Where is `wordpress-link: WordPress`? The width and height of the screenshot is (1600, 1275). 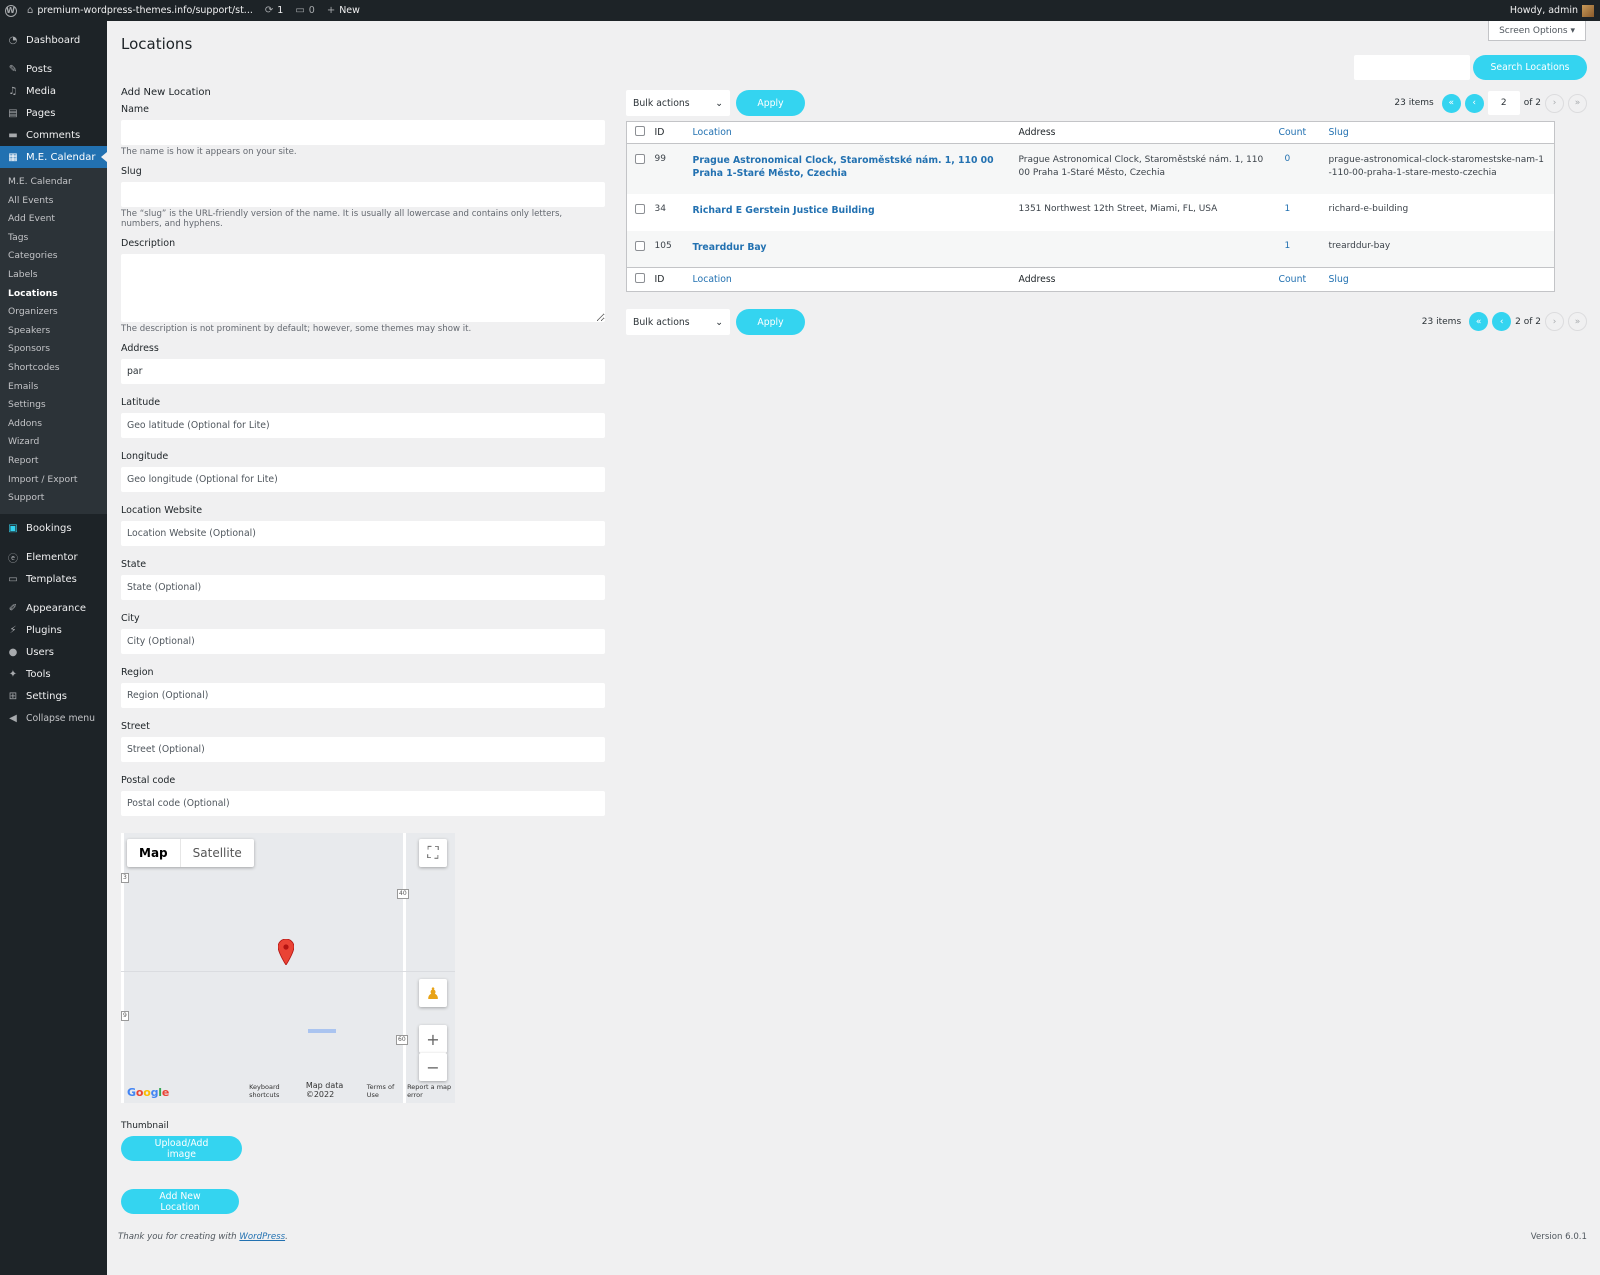 wordpress-link: WordPress is located at coordinates (262, 1237).